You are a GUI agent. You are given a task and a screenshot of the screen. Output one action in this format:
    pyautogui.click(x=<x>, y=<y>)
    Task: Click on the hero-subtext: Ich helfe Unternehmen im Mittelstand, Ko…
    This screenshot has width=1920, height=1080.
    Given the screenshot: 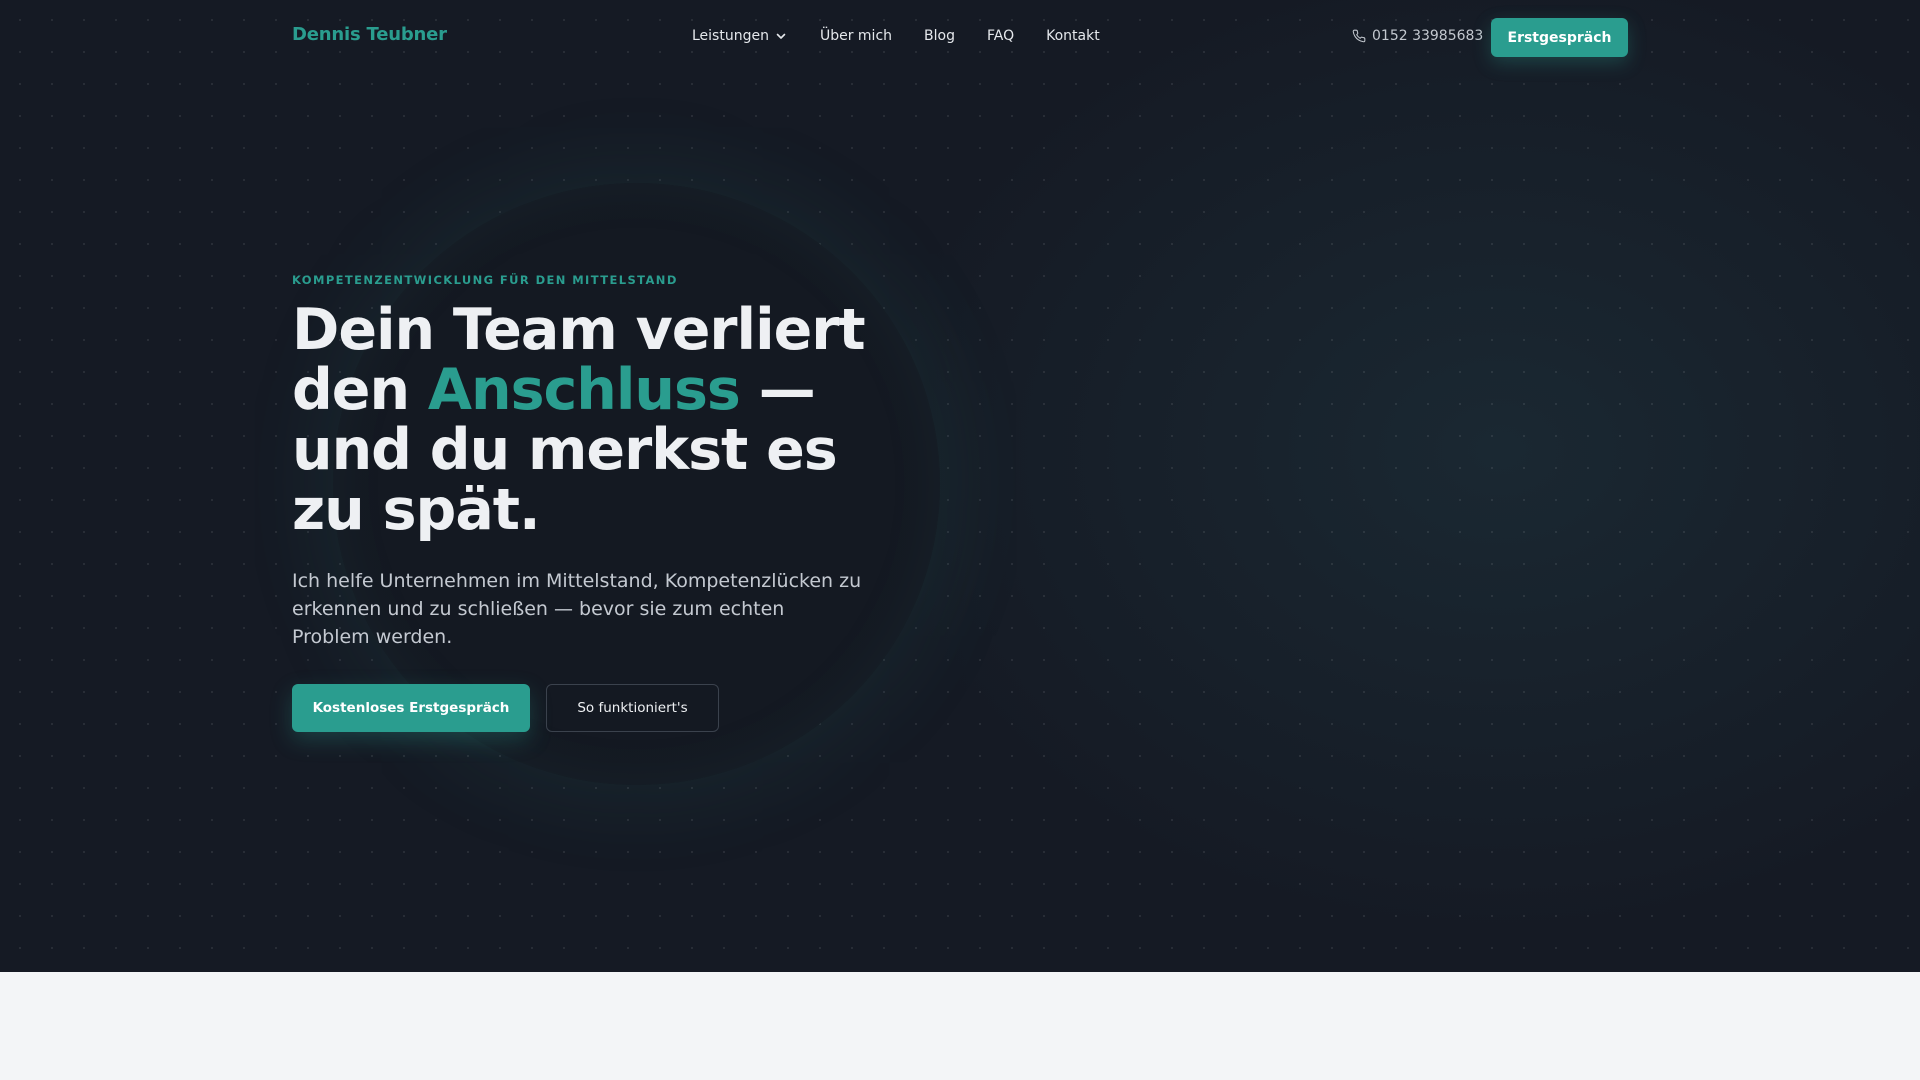 What is the action you would take?
    pyautogui.click(x=577, y=609)
    